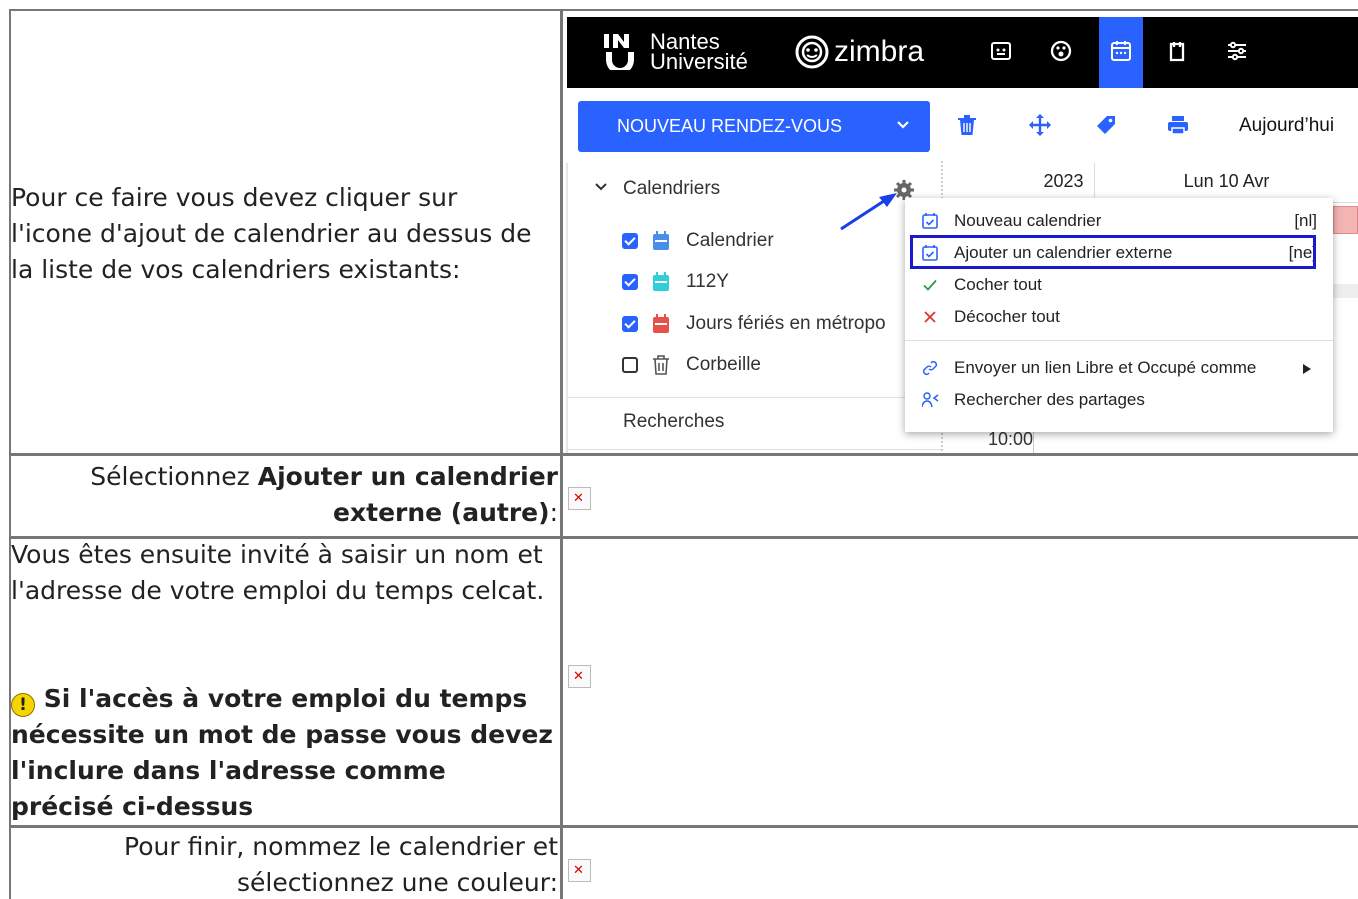 This screenshot has width=1358, height=899. What do you see at coordinates (998, 284) in the screenshot?
I see `menu-item-label: Cocher tout` at bounding box center [998, 284].